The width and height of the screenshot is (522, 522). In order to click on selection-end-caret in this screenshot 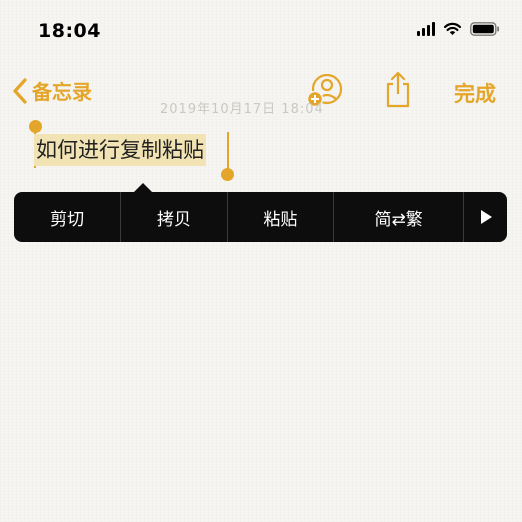, I will do `click(228, 152)`.